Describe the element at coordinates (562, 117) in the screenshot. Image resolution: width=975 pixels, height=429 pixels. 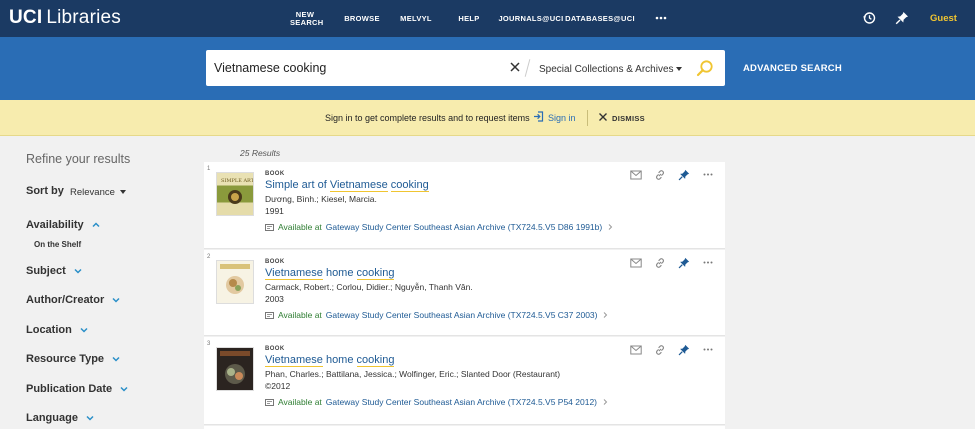
I see `signin-label: Sign in` at that location.